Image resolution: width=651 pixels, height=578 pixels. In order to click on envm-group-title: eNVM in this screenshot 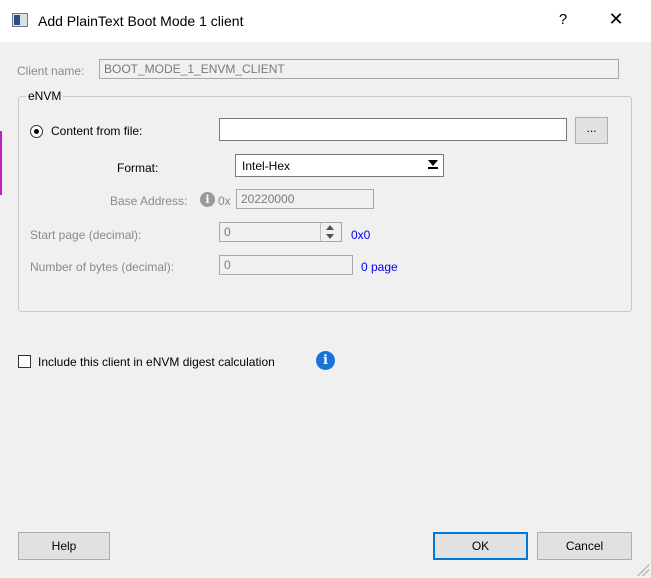, I will do `click(45, 96)`.